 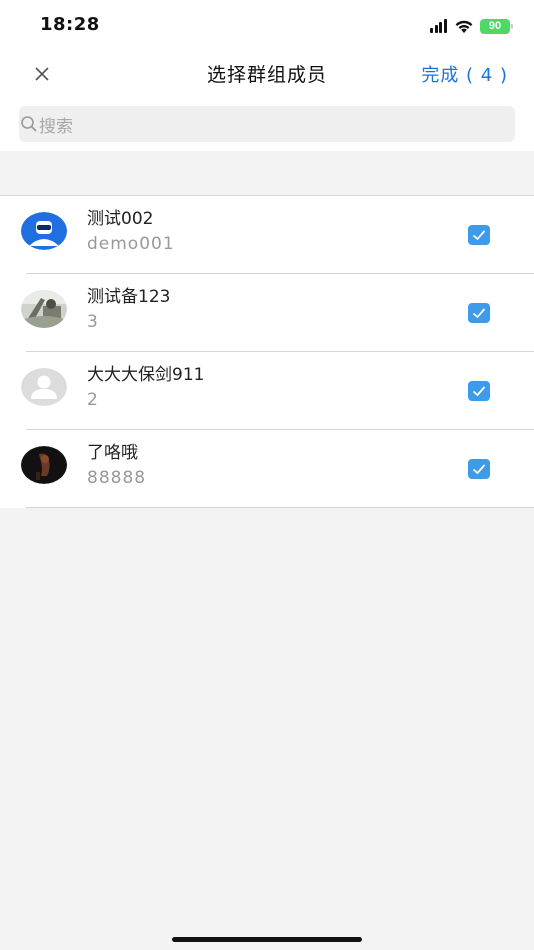 What do you see at coordinates (112, 453) in the screenshot?
I see `member-name: 了咯哦` at bounding box center [112, 453].